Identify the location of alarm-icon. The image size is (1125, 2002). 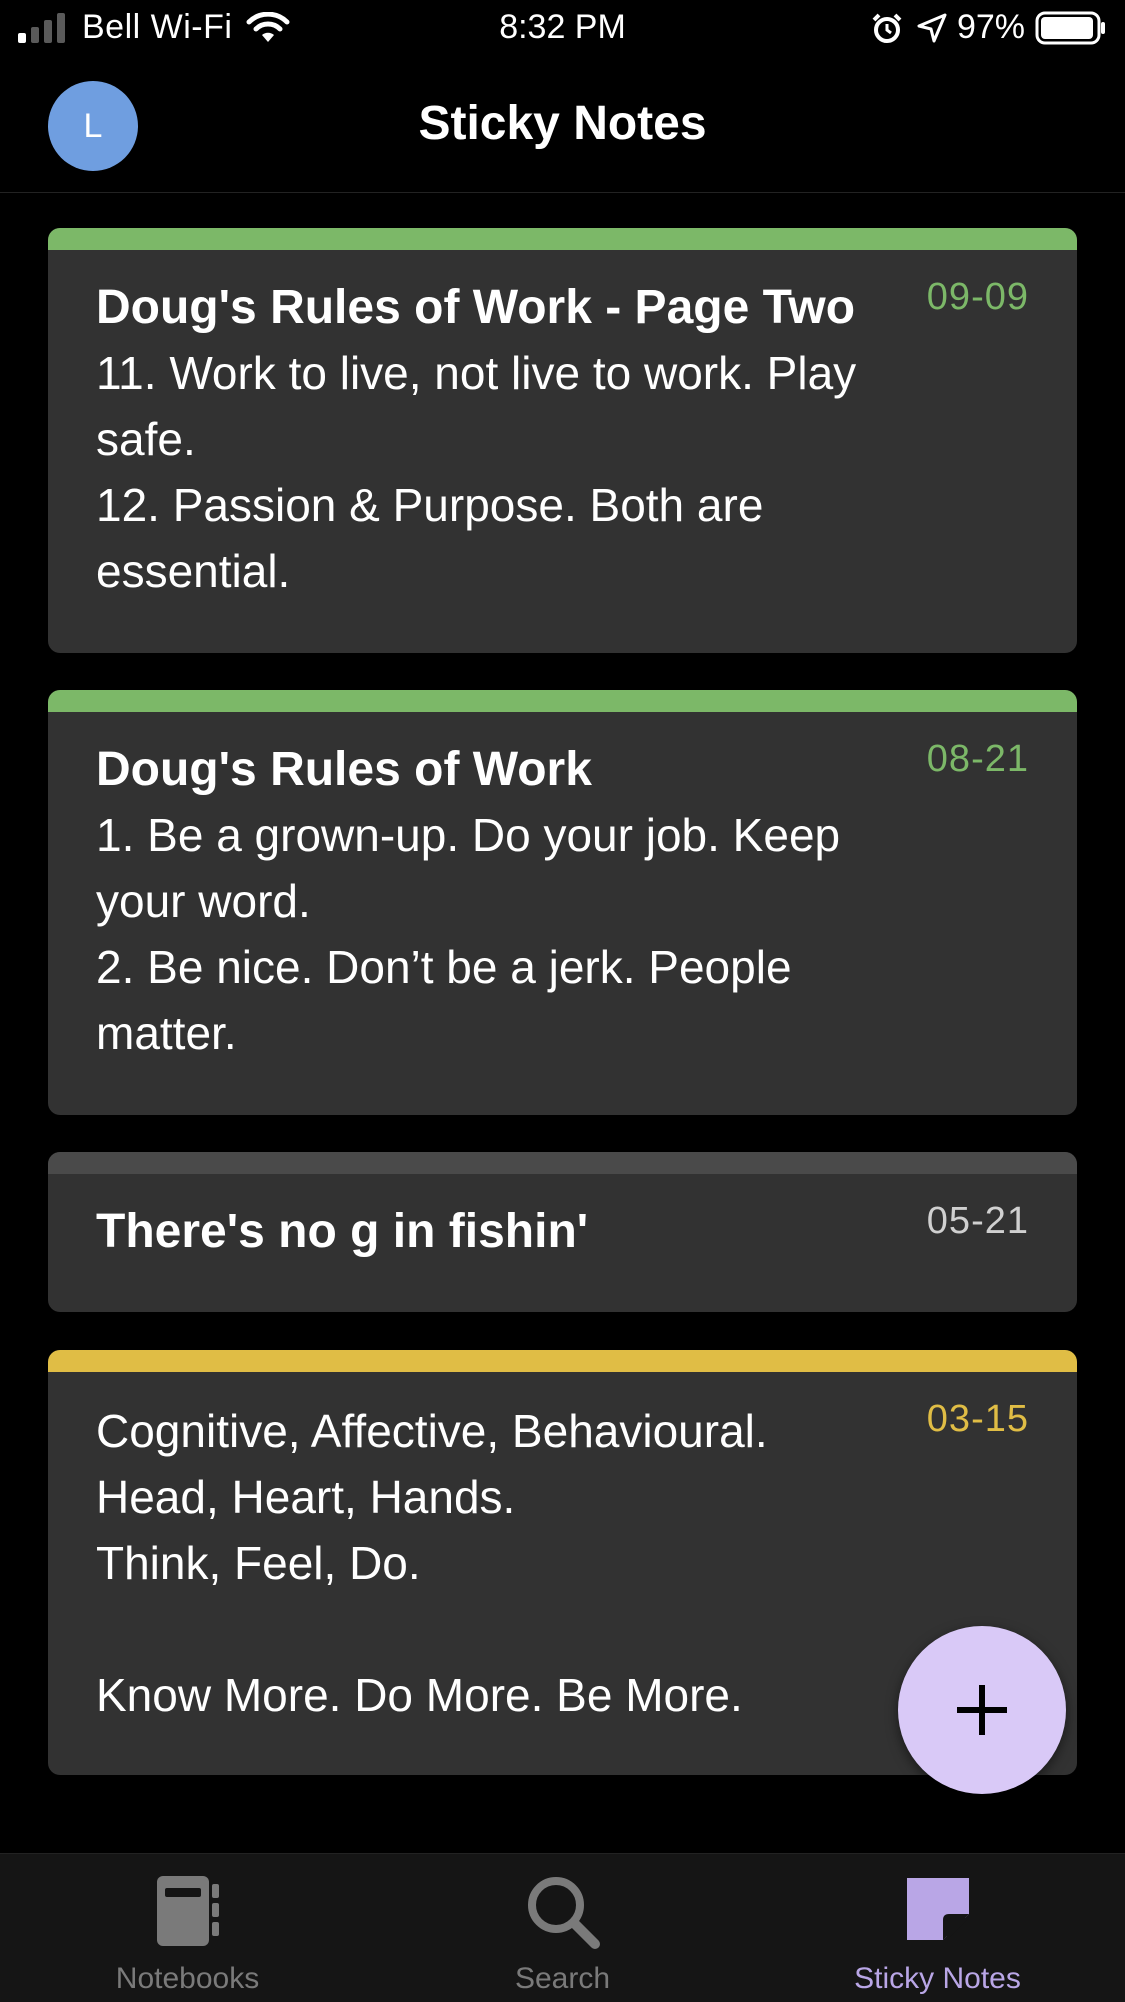
(887, 28).